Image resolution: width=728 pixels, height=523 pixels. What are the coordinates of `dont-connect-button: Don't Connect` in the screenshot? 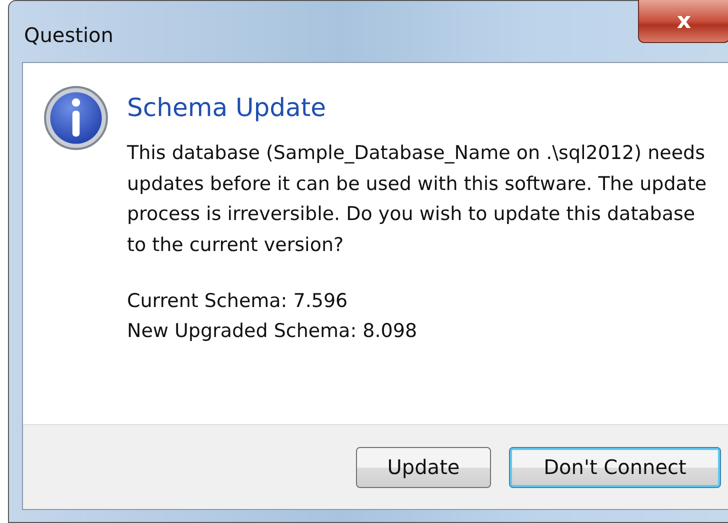 It's located at (615, 467).